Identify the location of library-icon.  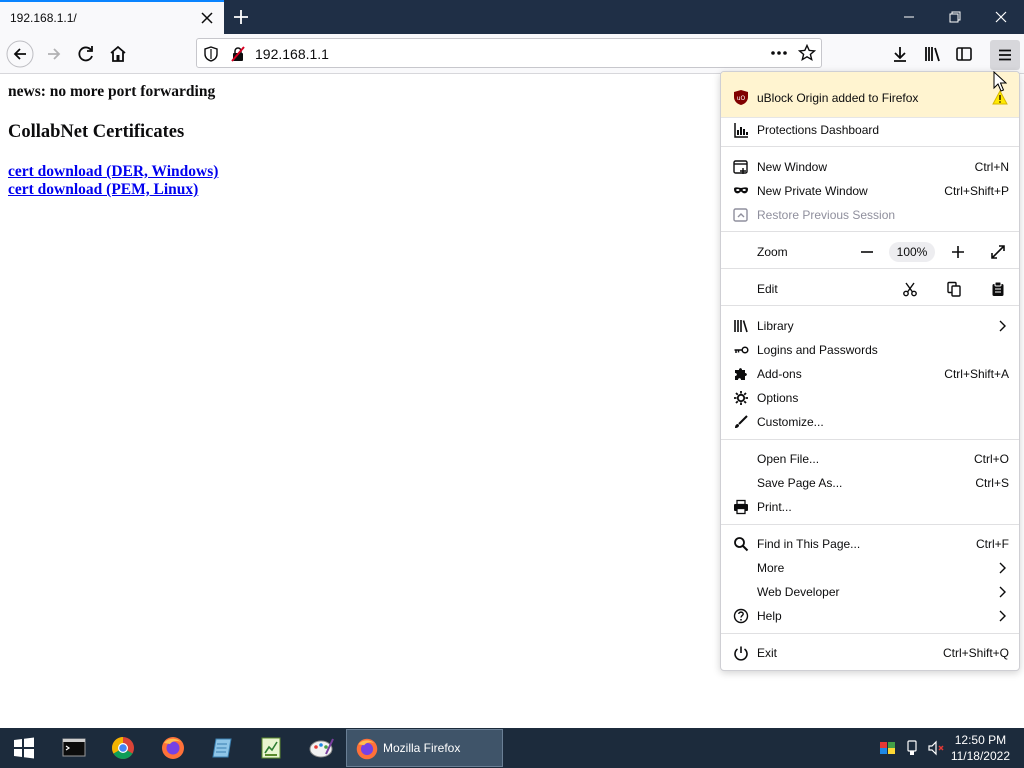
(932, 54).